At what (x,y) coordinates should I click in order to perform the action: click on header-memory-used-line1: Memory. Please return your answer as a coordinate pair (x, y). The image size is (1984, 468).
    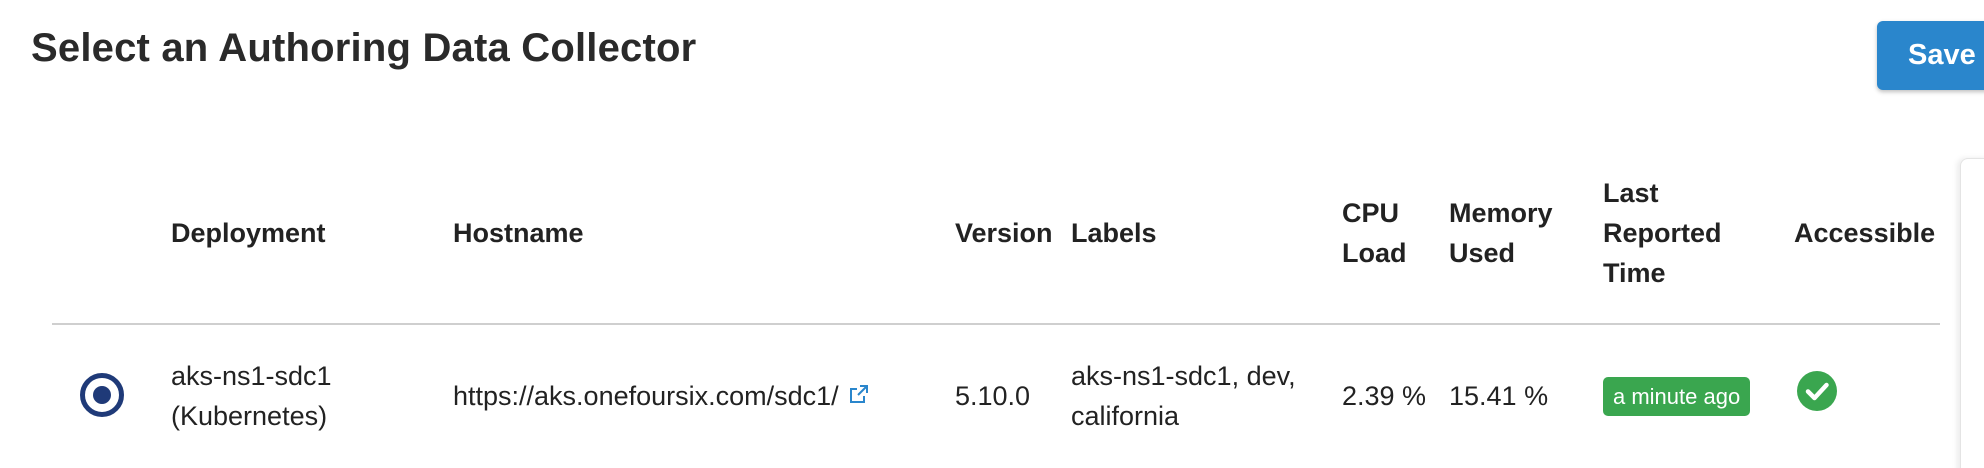
    Looking at the image, I should click on (1501, 213).